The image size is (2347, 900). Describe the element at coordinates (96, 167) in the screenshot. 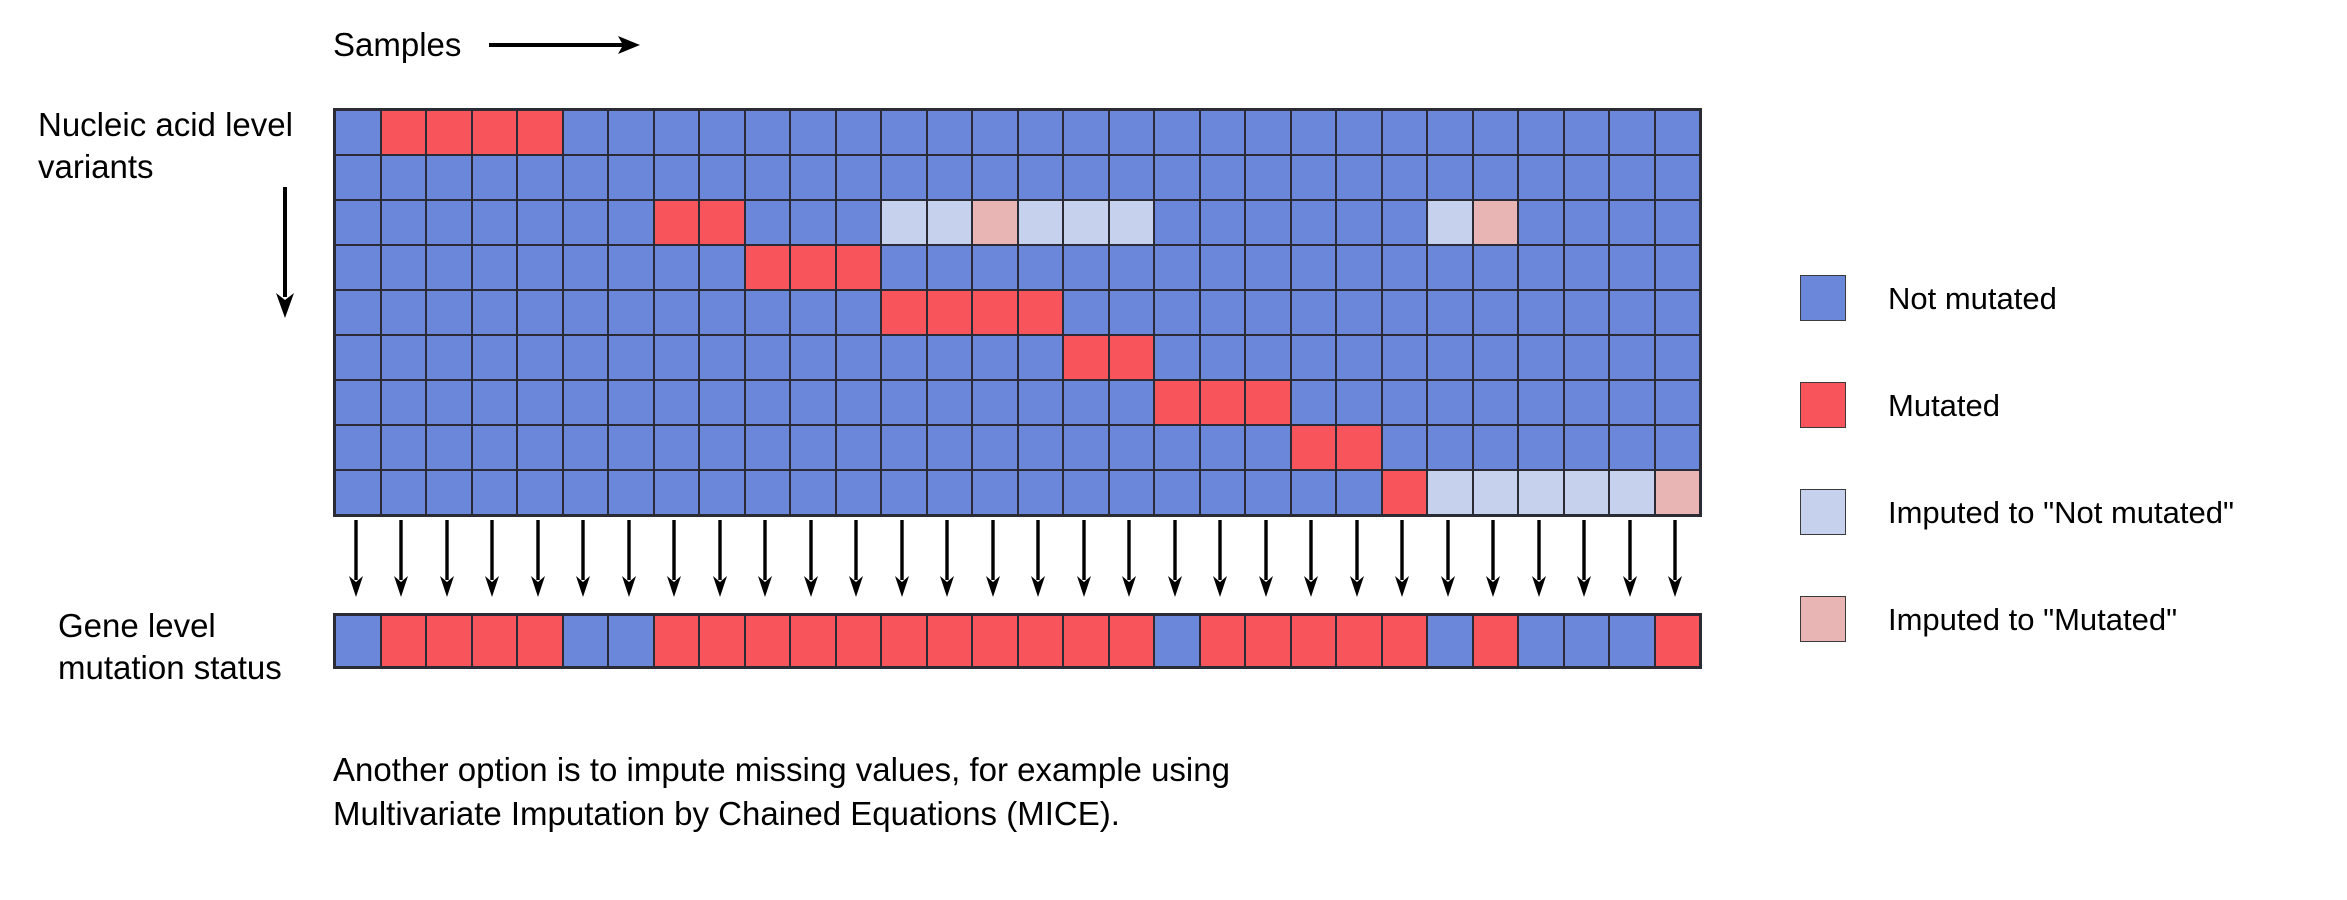

I see `nucleic-label-line2: variants` at that location.